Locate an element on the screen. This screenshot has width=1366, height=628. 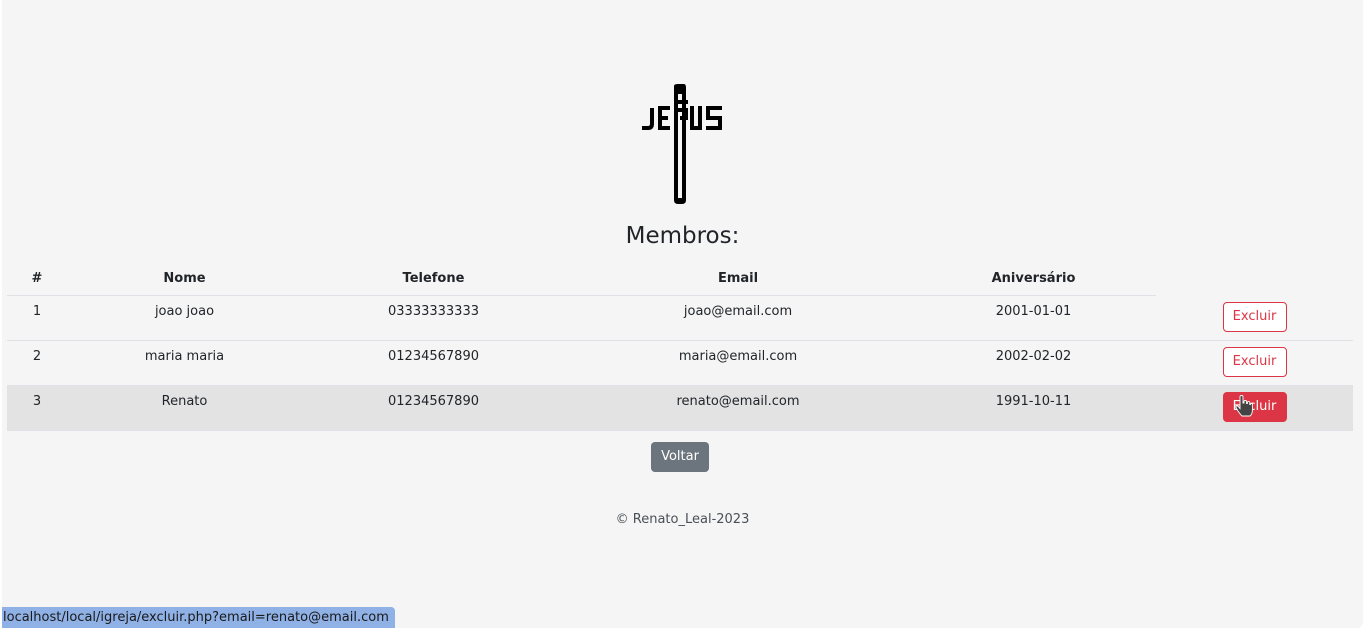
cell-birthday: 2001-01-01 is located at coordinates (1033, 318).